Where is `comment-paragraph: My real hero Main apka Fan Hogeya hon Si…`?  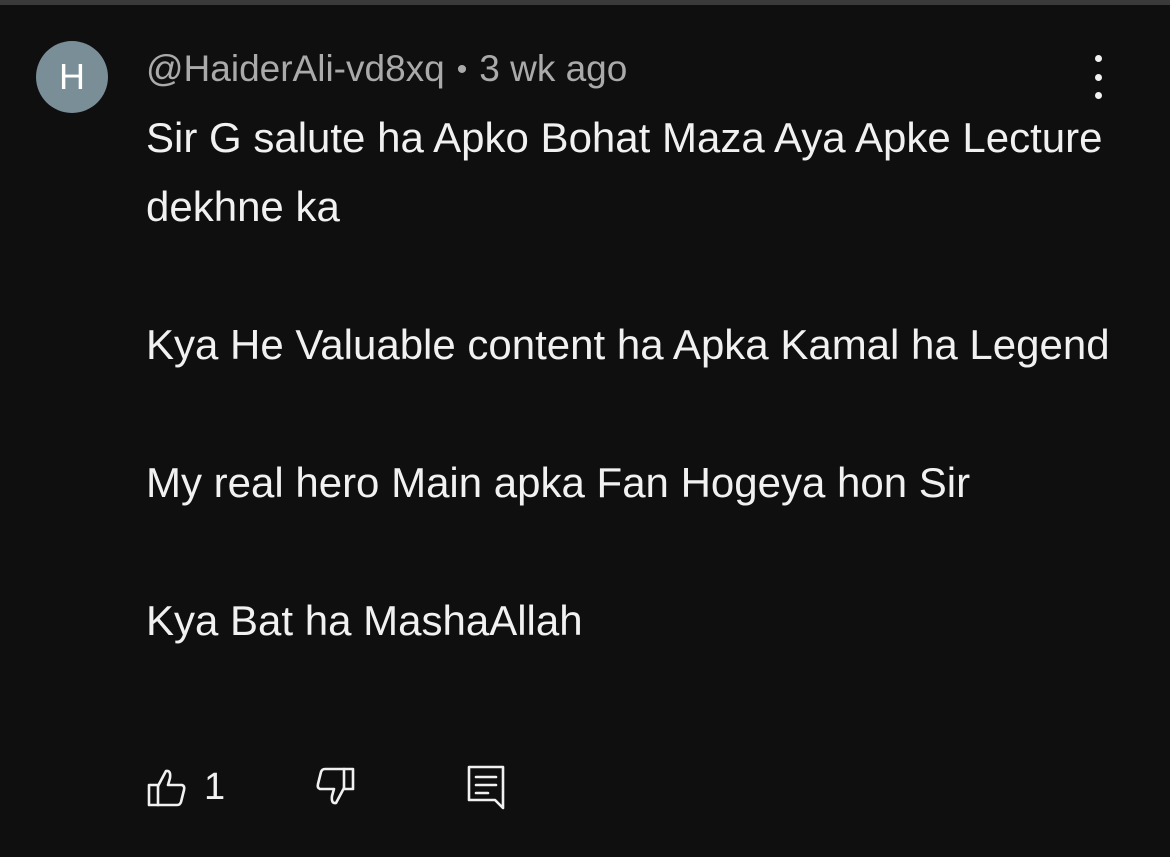 comment-paragraph: My real hero Main apka Fan Hogeya hon Si… is located at coordinates (558, 482).